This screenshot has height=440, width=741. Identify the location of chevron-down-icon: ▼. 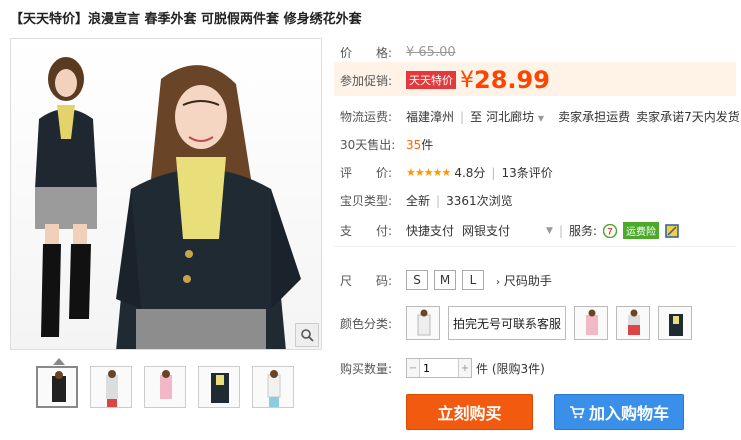
(541, 118).